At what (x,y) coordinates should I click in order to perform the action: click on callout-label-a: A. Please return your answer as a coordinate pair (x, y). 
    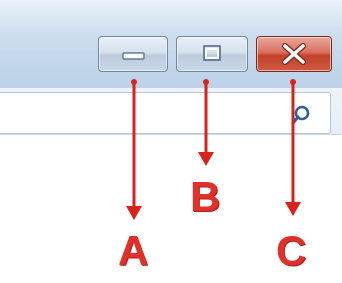
    Looking at the image, I should click on (133, 250).